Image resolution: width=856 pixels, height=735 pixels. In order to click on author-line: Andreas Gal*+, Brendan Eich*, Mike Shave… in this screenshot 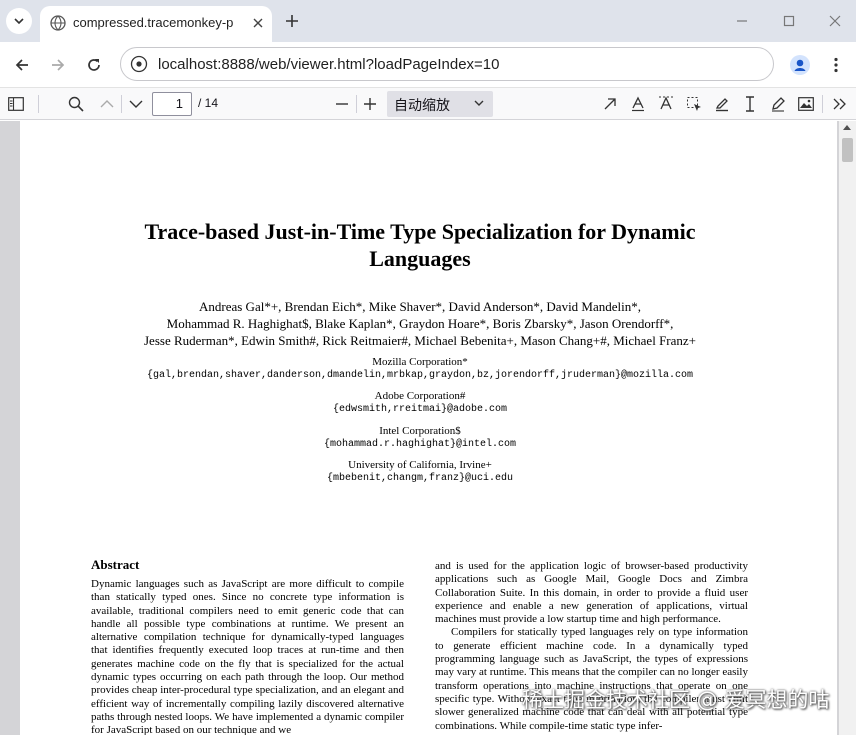, I will do `click(419, 306)`.